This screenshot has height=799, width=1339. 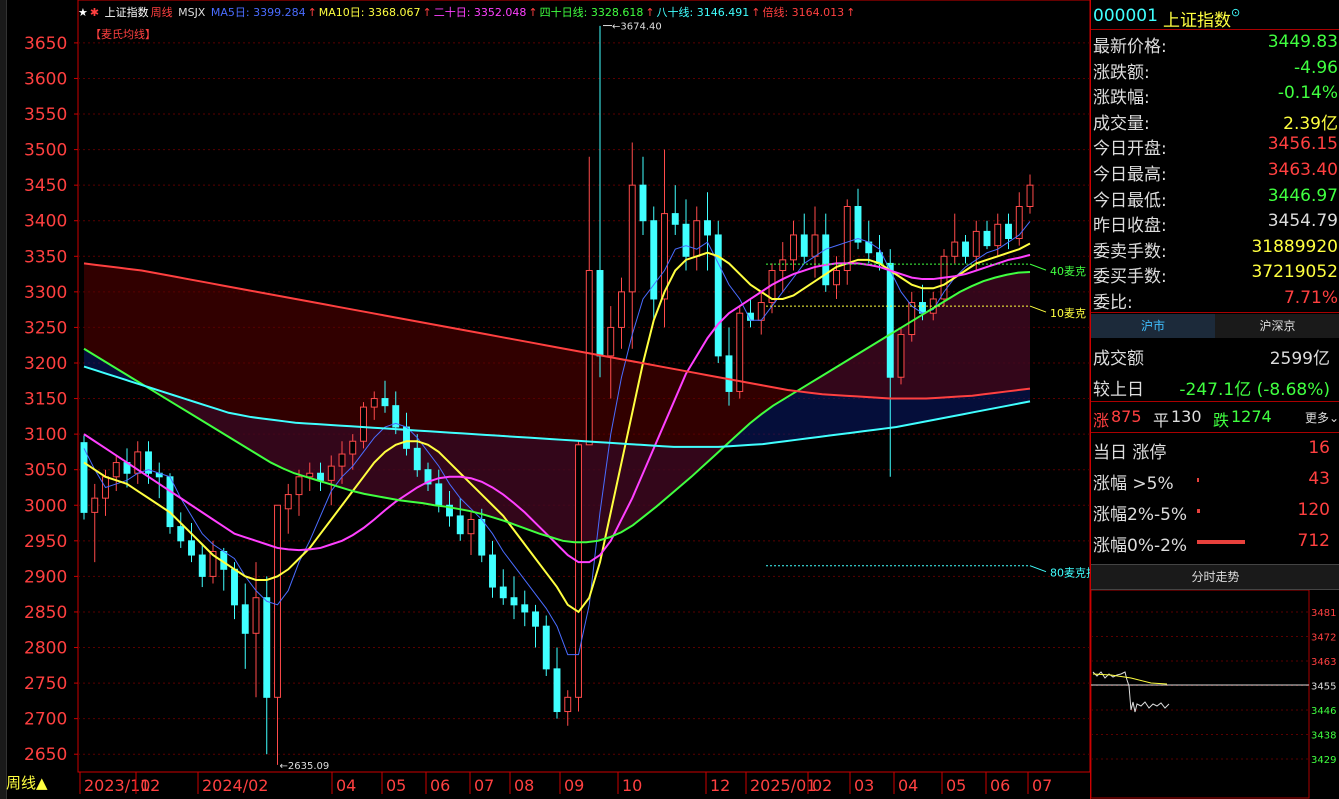 What do you see at coordinates (1334, 418) in the screenshot?
I see `chevron-down-icon: ⌄` at bounding box center [1334, 418].